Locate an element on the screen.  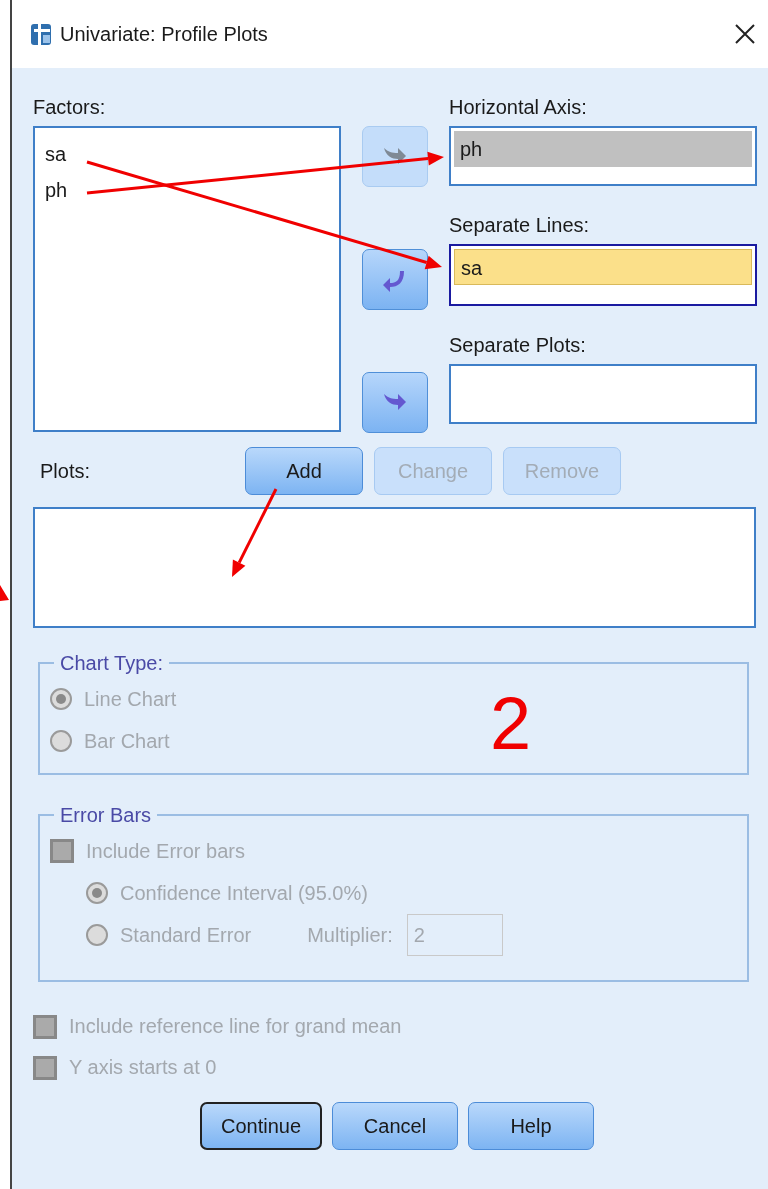
group-label: Chart Type: is located at coordinates (112, 663).